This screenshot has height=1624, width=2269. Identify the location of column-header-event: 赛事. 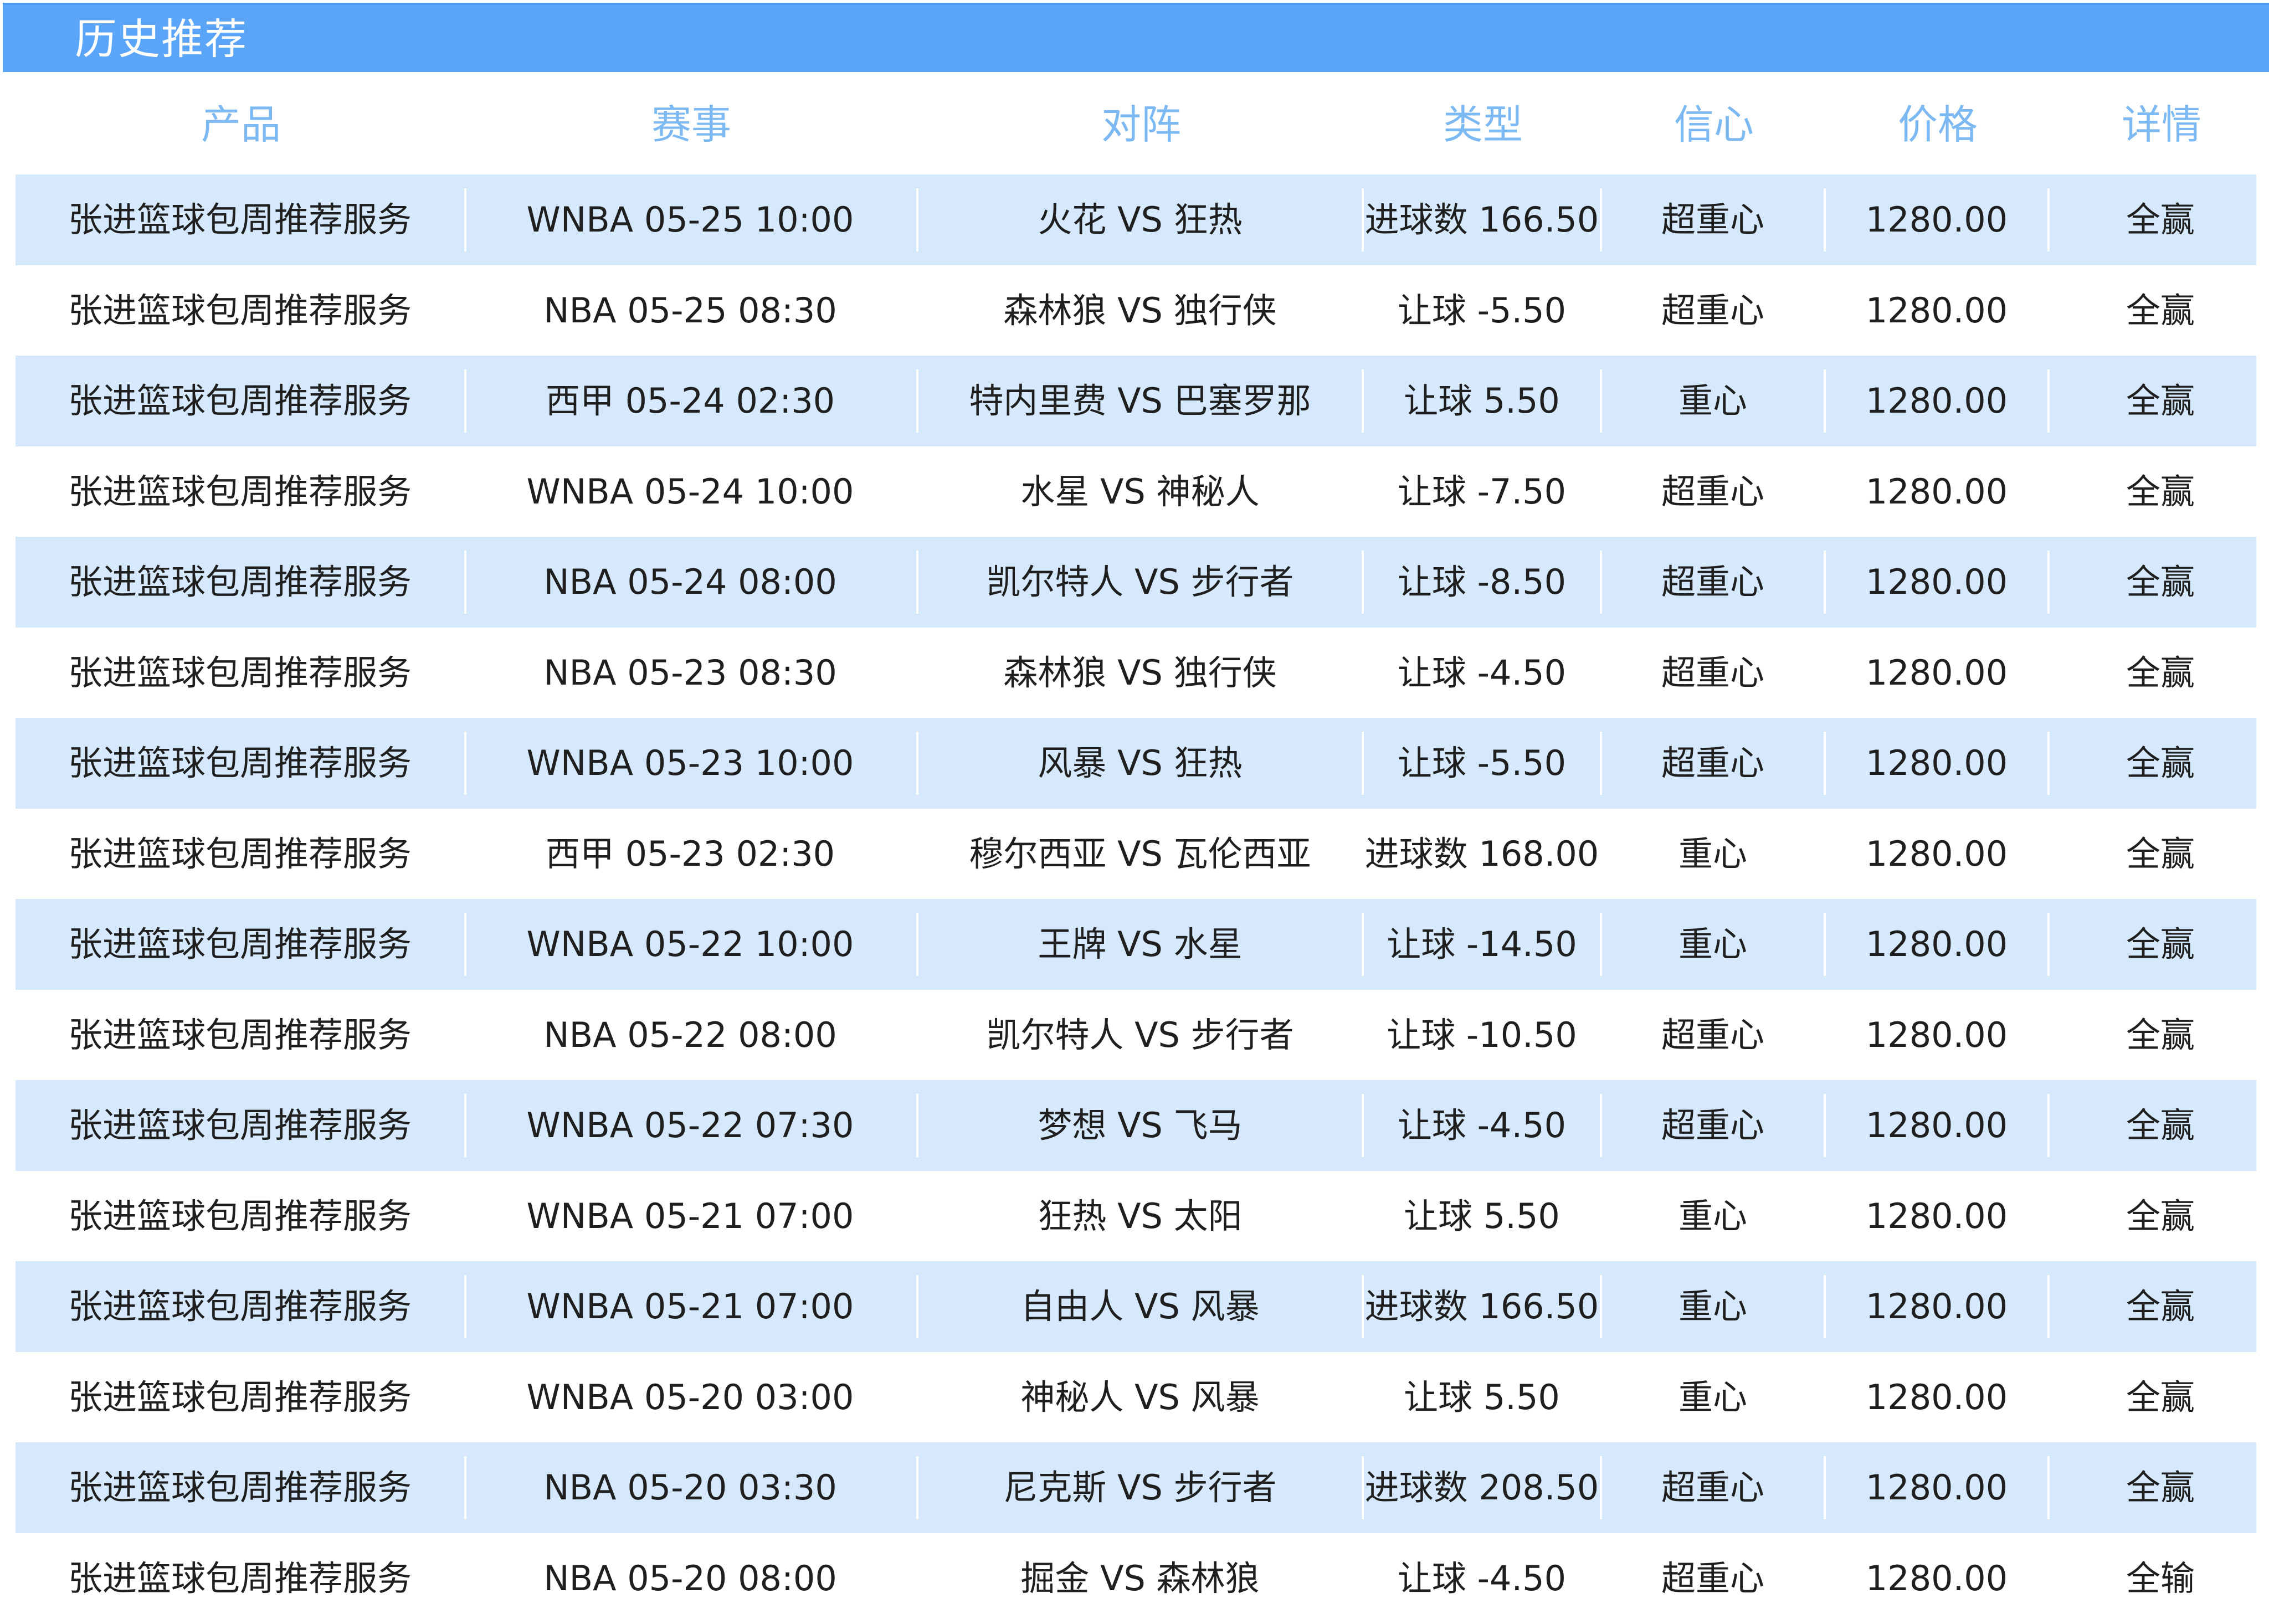
(691, 125).